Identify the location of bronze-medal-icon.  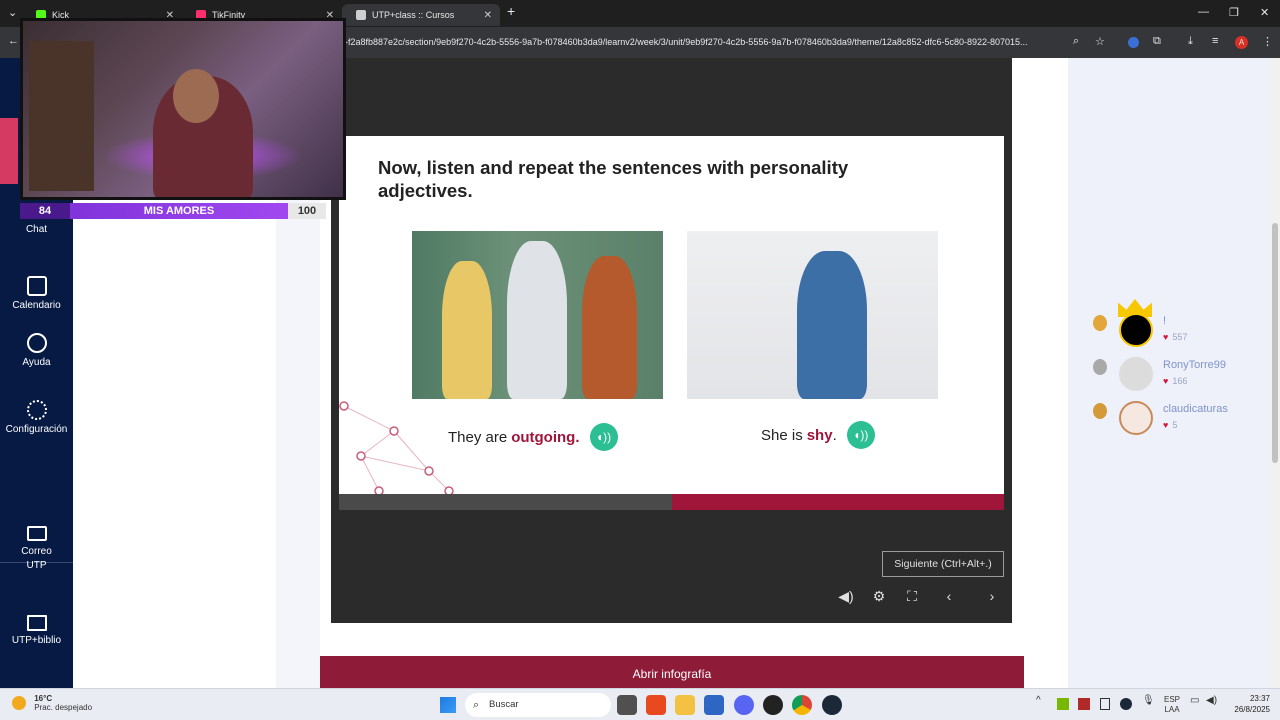
(1100, 411).